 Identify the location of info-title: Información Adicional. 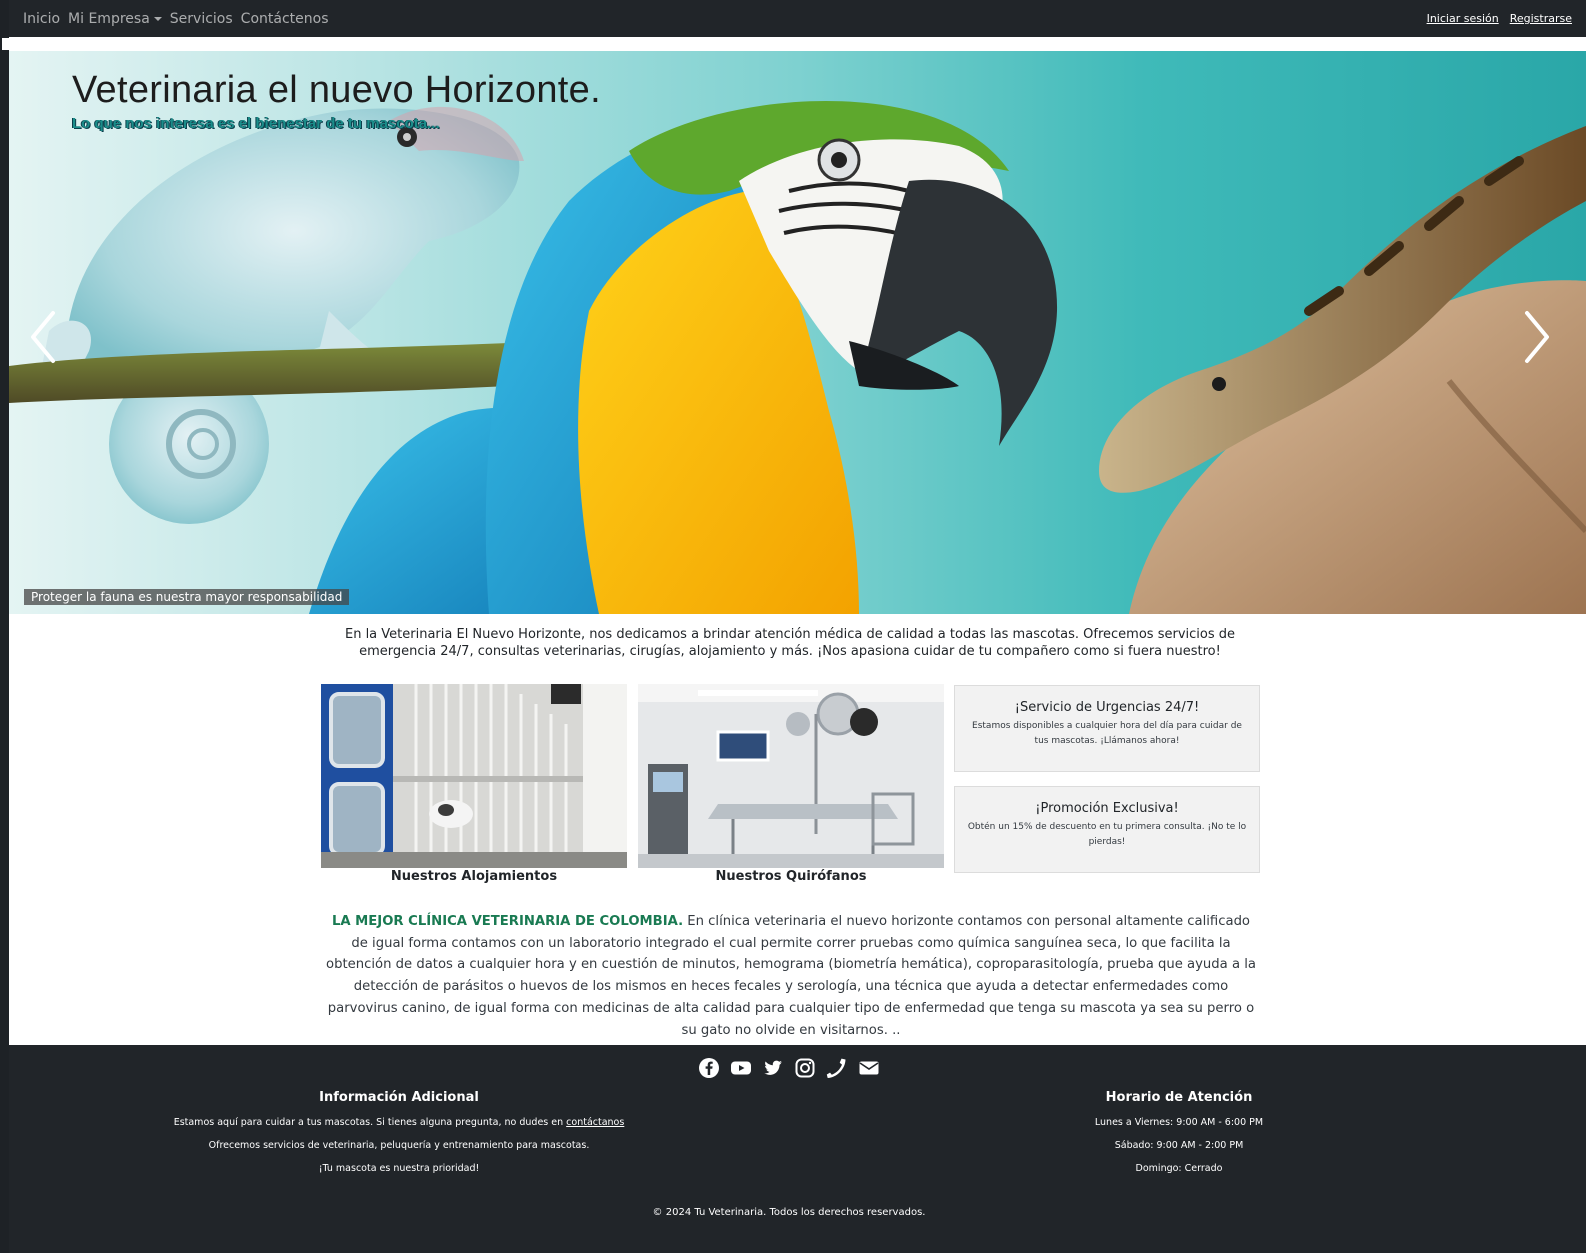
(399, 1097).